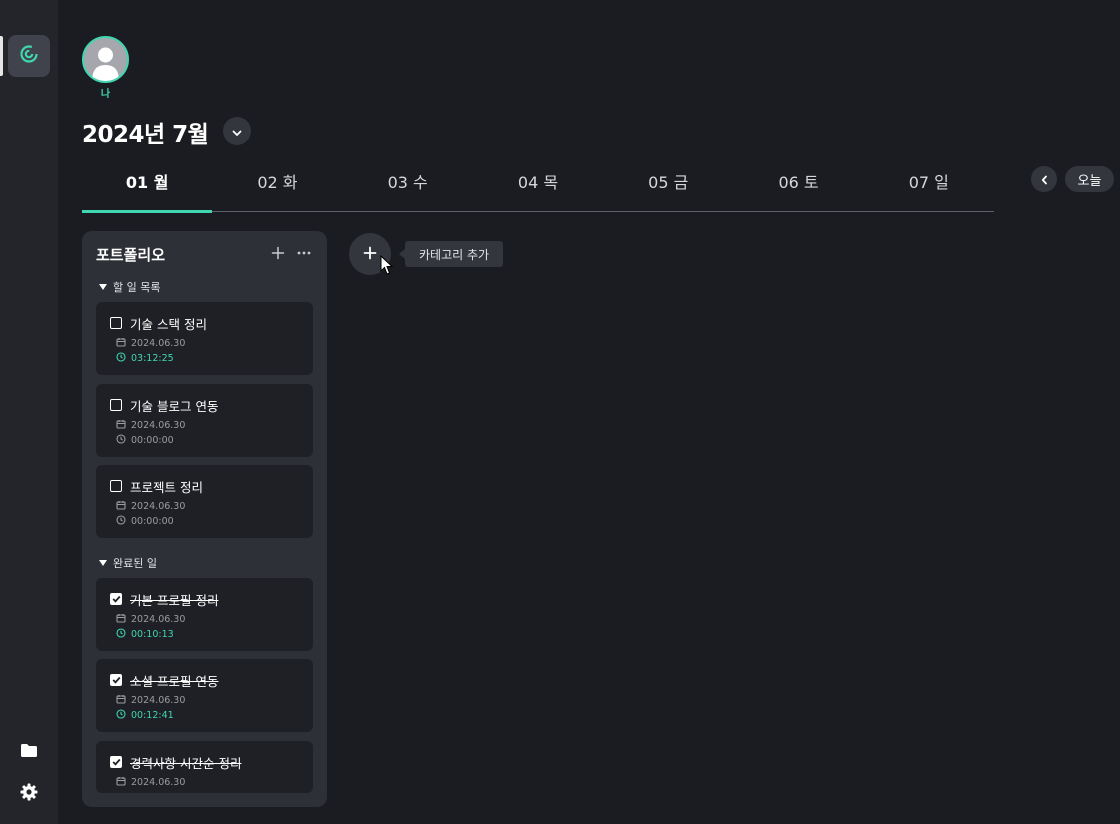 Image resolution: width=1120 pixels, height=824 pixels. Describe the element at coordinates (105, 64) in the screenshot. I see `user-silhouette-icon` at that location.